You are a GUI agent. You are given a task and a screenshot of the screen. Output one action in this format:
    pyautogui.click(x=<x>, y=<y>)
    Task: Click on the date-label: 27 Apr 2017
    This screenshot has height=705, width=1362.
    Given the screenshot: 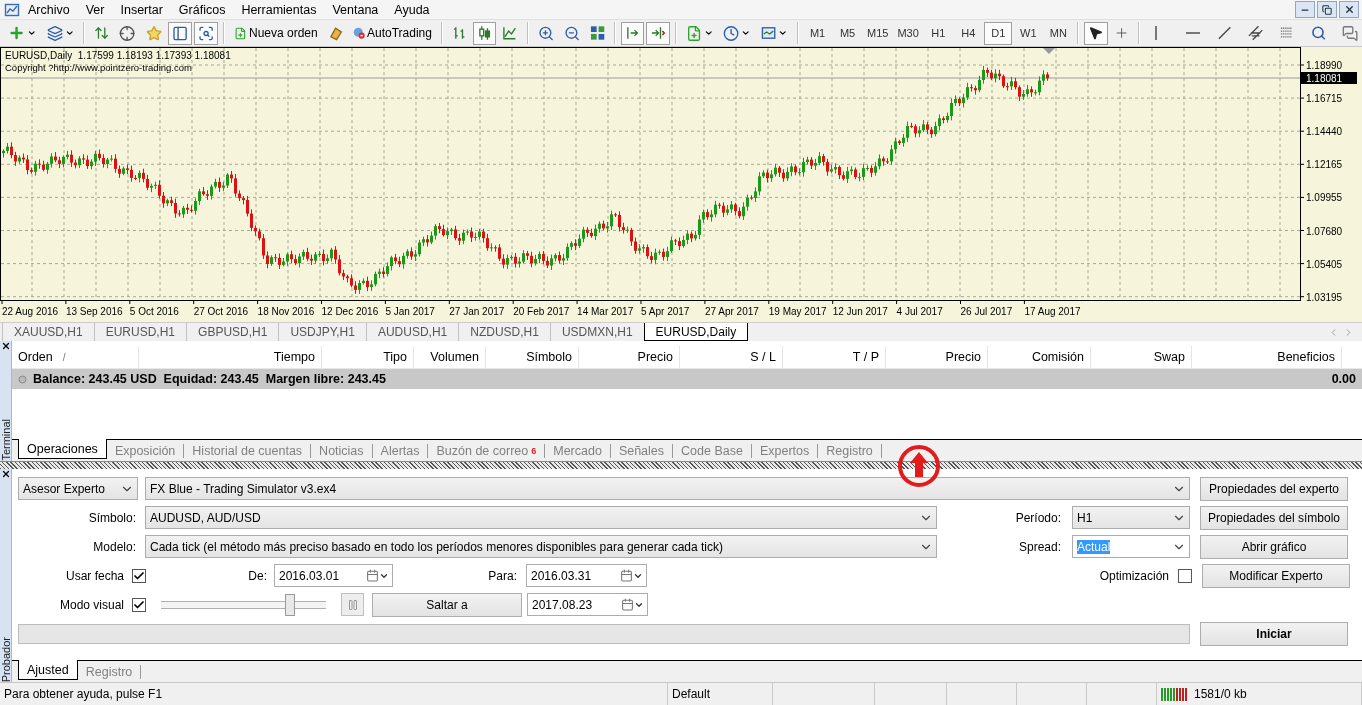 What is the action you would take?
    pyautogui.click(x=731, y=311)
    